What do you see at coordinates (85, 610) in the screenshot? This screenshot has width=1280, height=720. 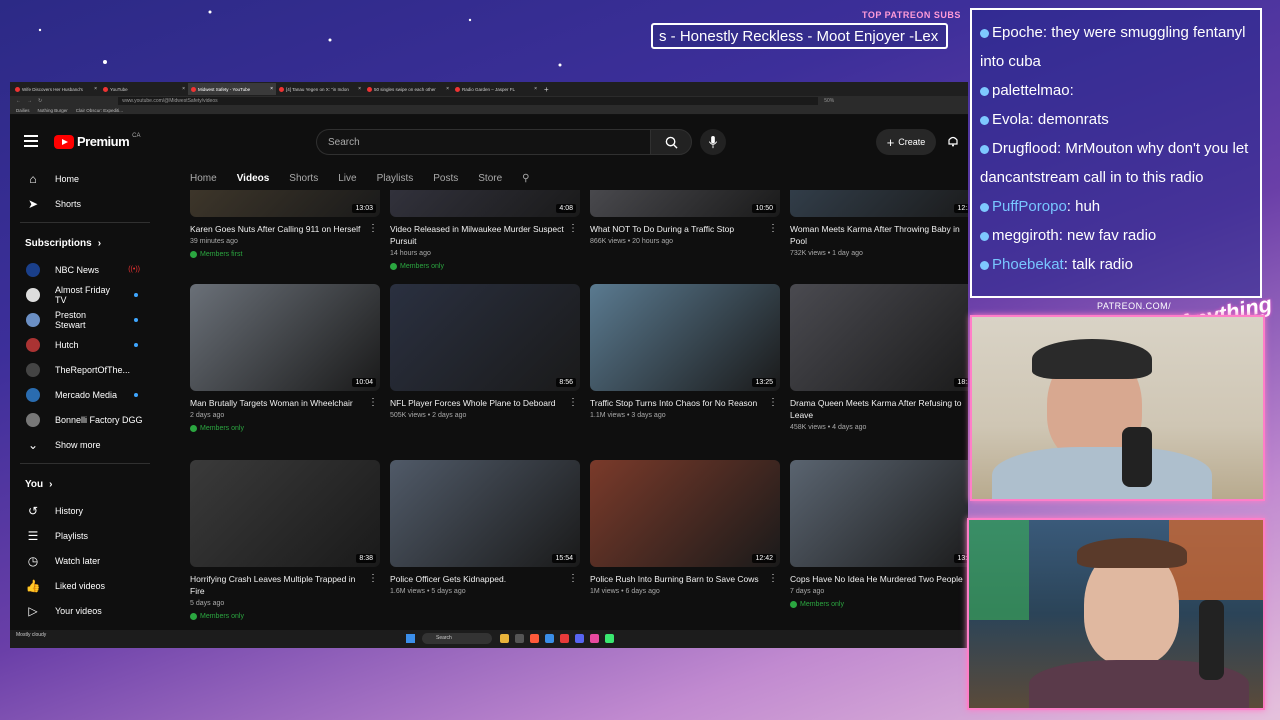 I see `sidebar-item-your-videos: ▷ Your videos` at bounding box center [85, 610].